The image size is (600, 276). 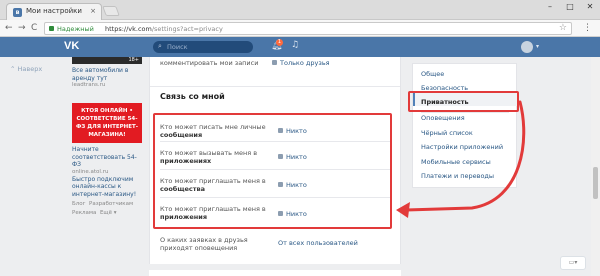 I want to click on scroll-up-link: ⌃ Наверх, so click(x=26, y=69).